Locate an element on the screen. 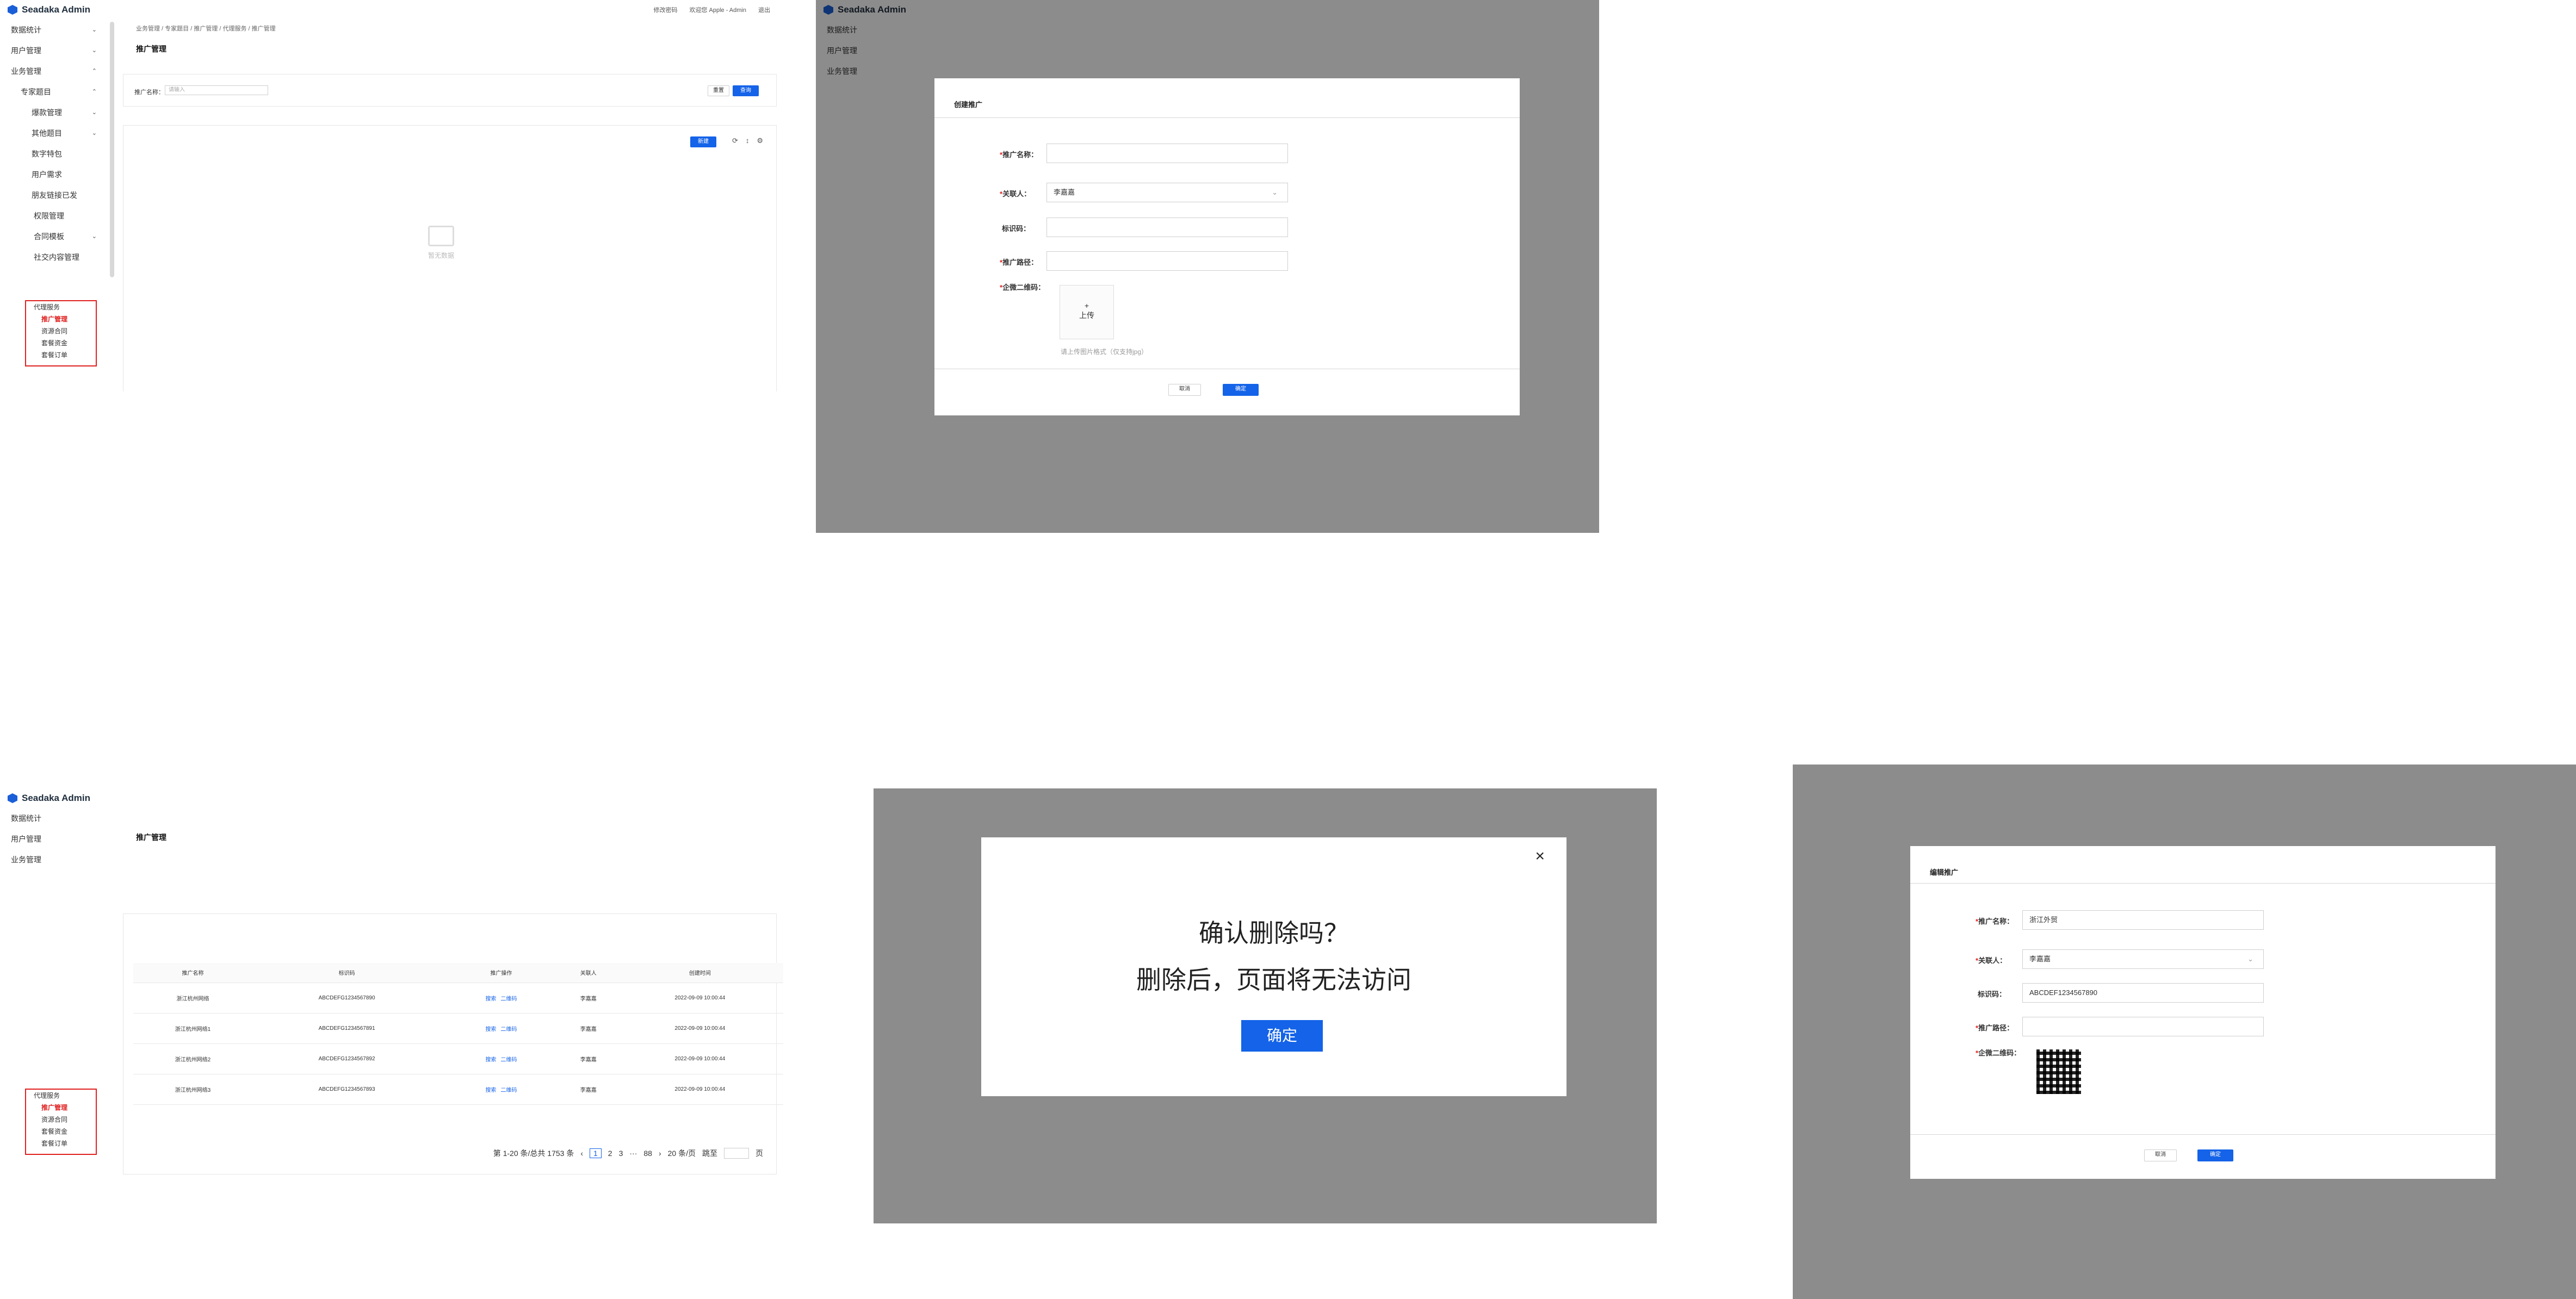 Image resolution: width=2576 pixels, height=1299 pixels. divider is located at coordinates (2203, 1134).